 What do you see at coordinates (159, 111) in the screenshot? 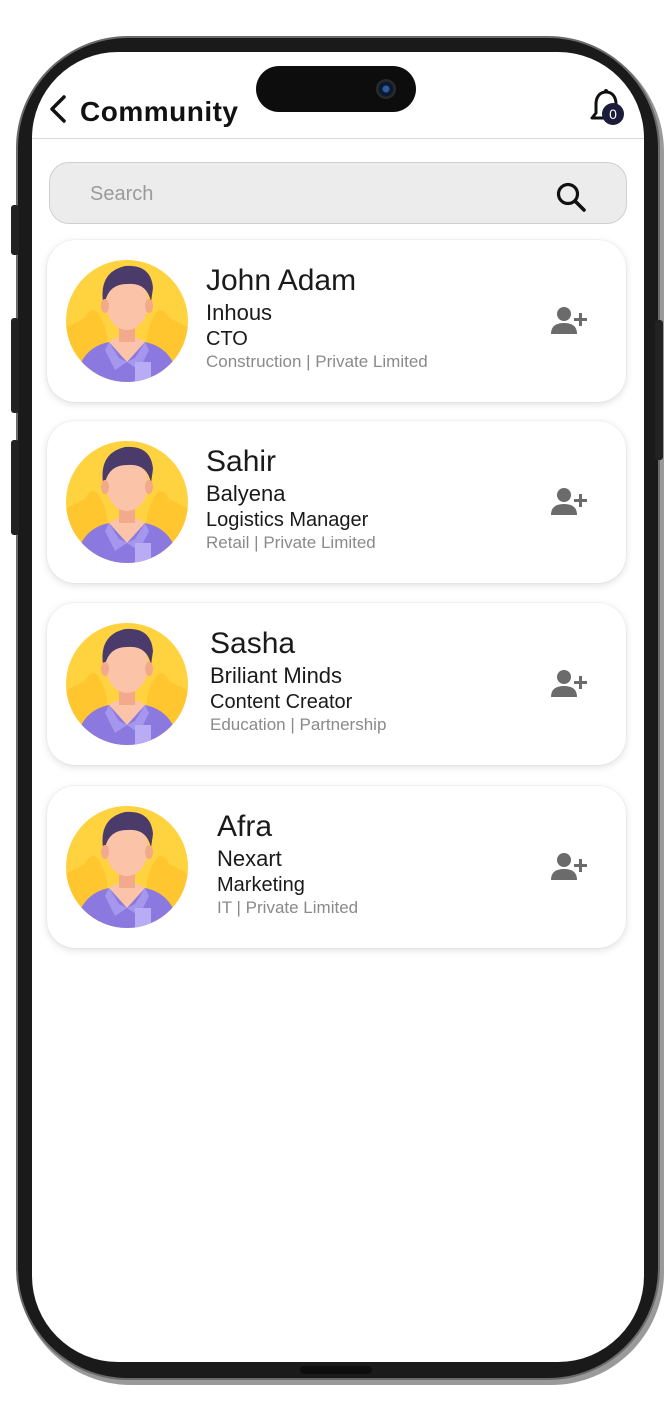
I see `page-title: Community` at bounding box center [159, 111].